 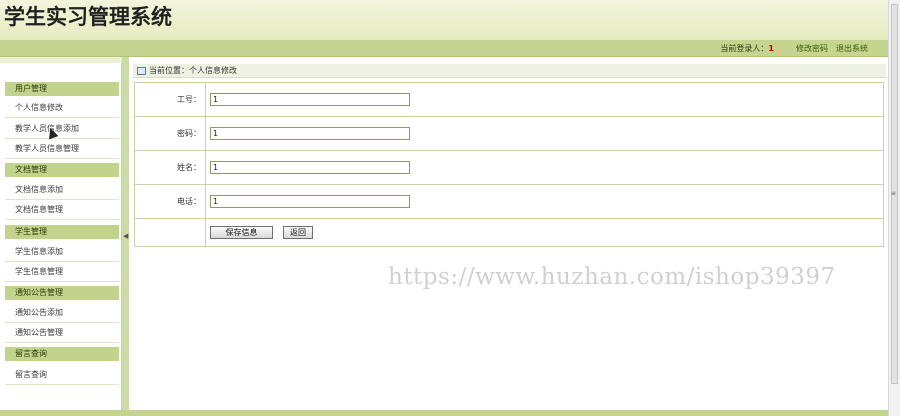 What do you see at coordinates (310, 99) in the screenshot?
I see `employee-id-input` at bounding box center [310, 99].